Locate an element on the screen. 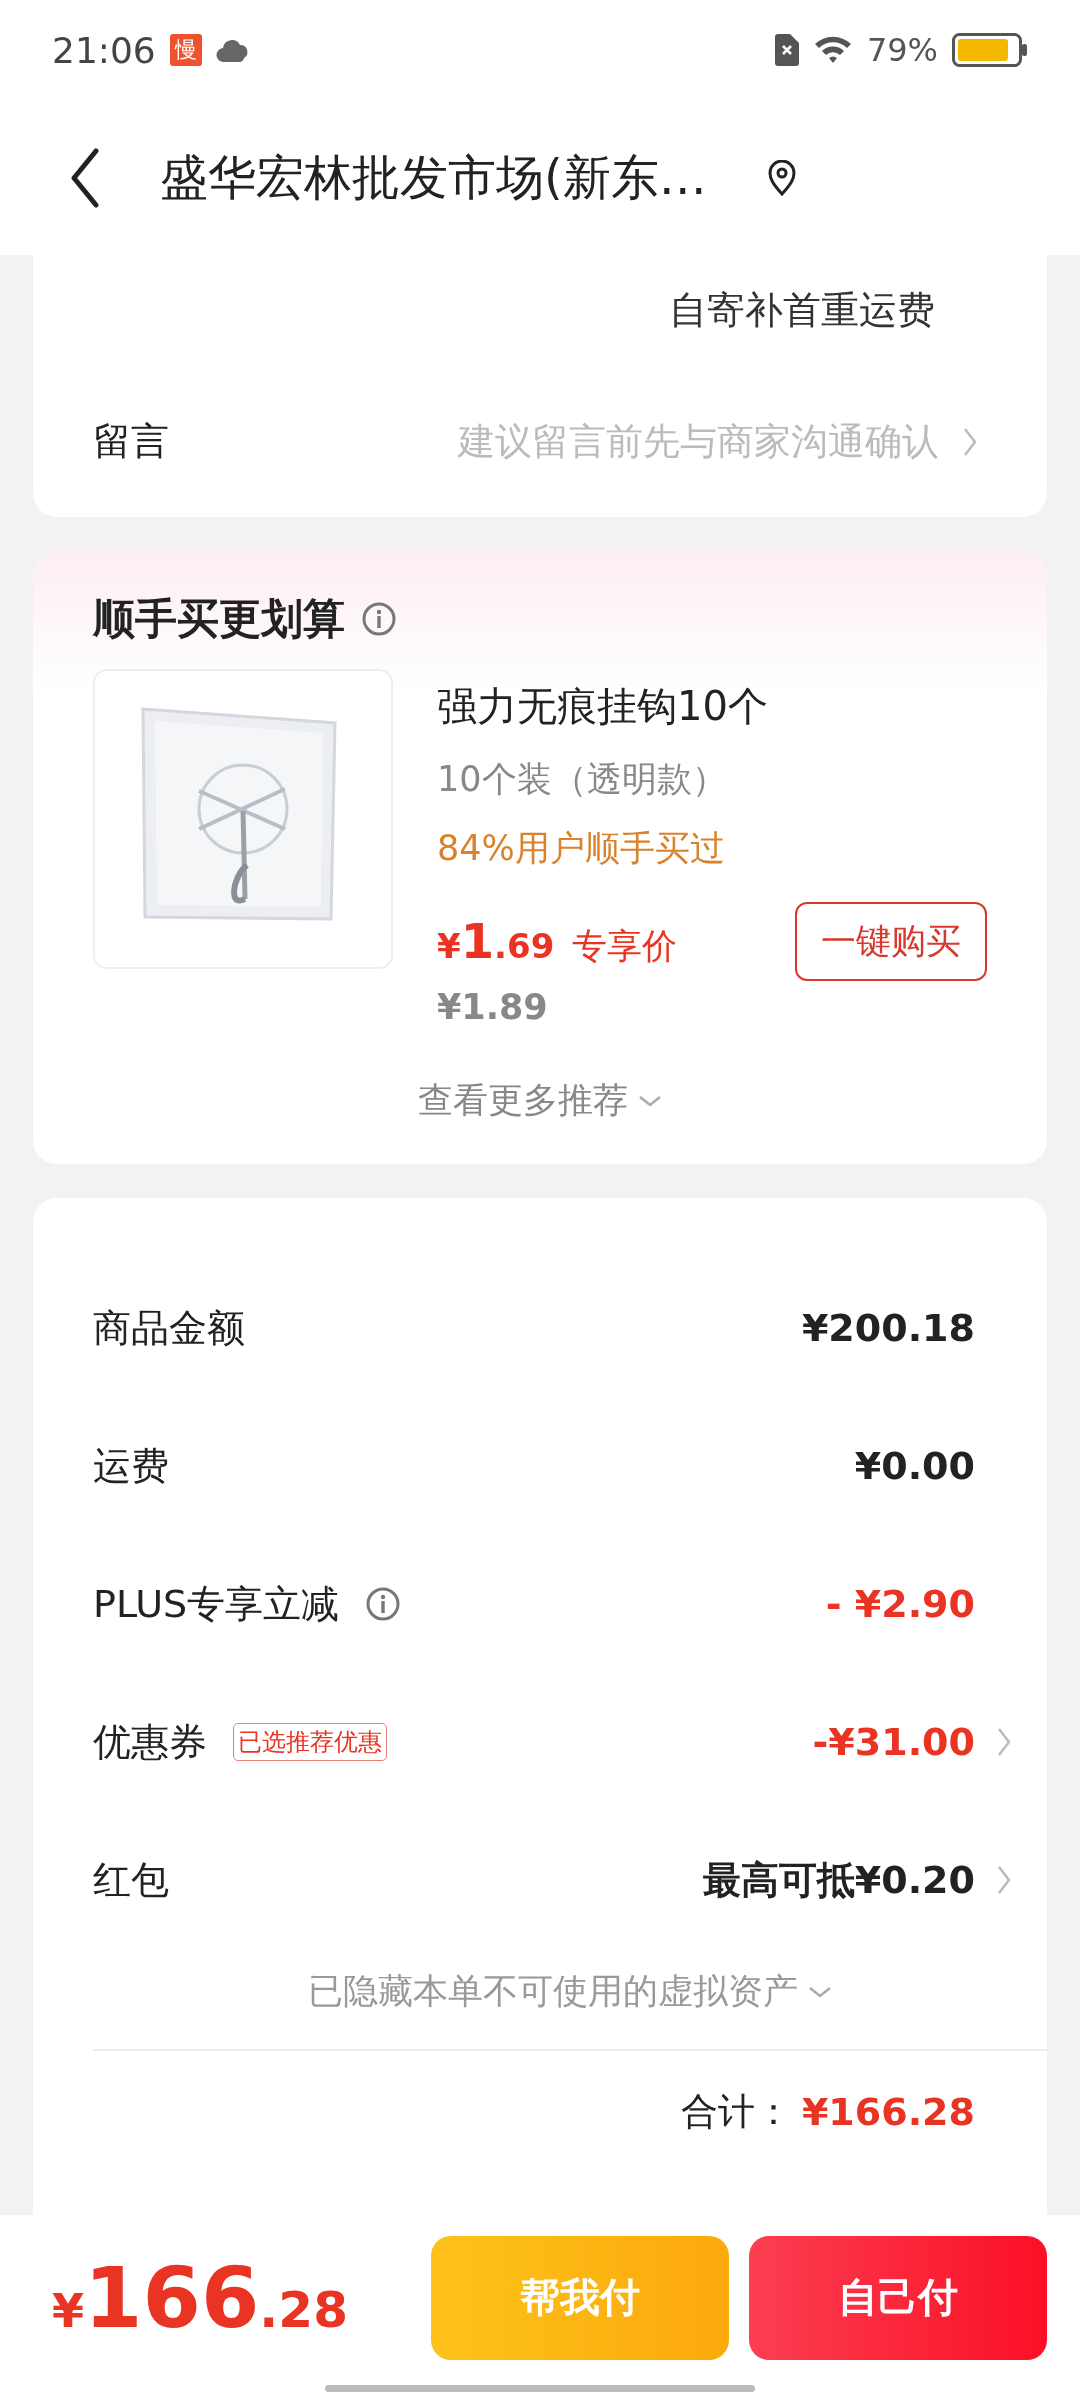 The width and height of the screenshot is (1080, 2400). location-pin-icon is located at coordinates (781, 177).